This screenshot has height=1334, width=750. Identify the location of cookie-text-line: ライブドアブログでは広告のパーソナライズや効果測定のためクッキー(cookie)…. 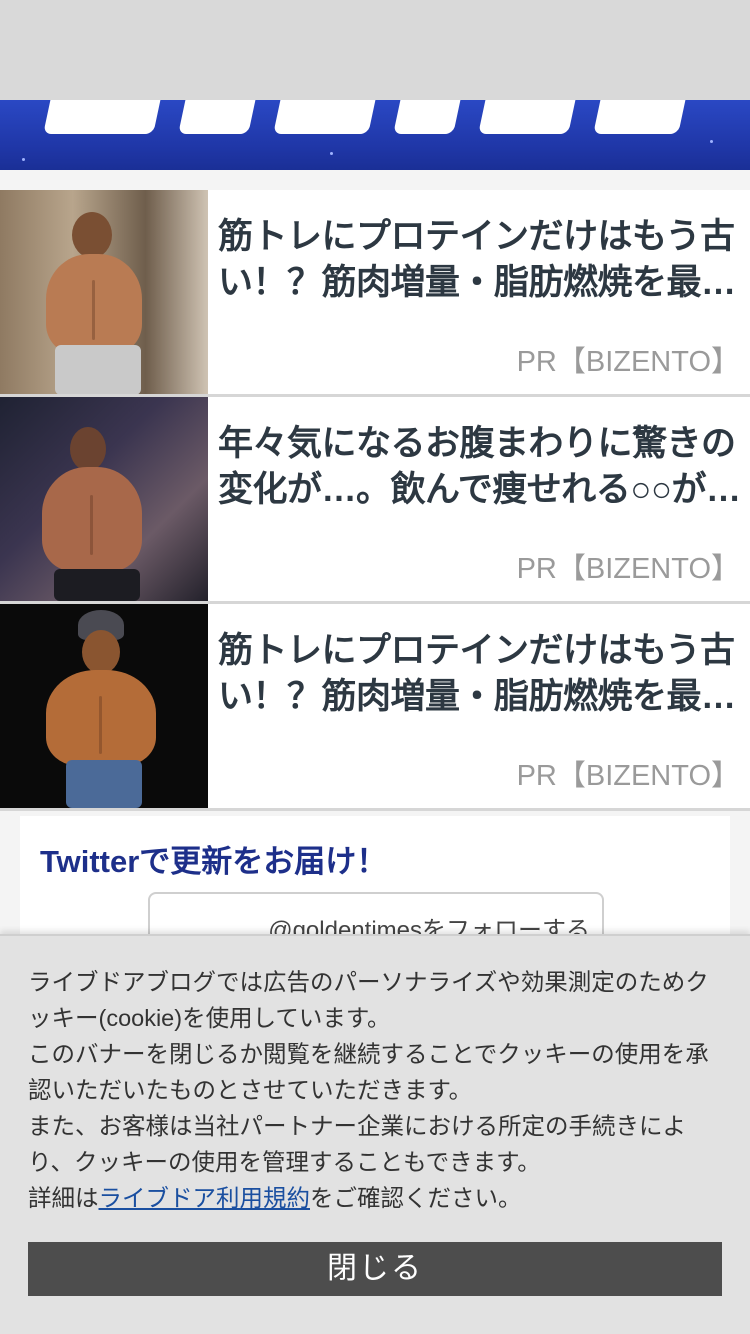
(368, 1000).